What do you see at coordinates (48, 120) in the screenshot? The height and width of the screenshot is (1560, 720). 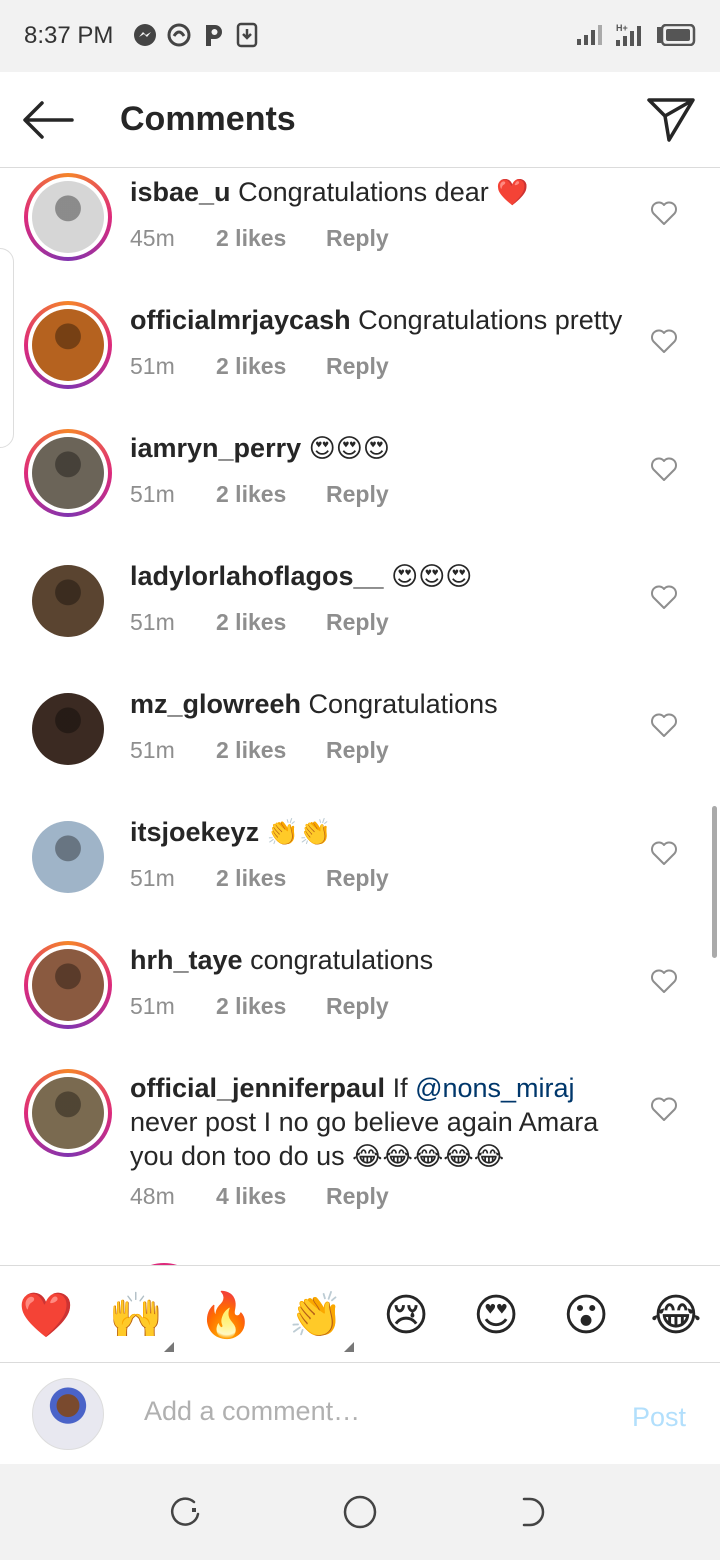 I see `back-arrow-icon` at bounding box center [48, 120].